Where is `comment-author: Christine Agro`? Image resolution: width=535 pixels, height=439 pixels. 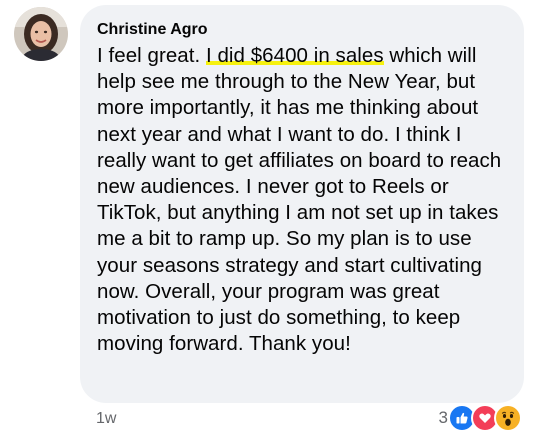
comment-author: Christine Agro is located at coordinates (302, 30).